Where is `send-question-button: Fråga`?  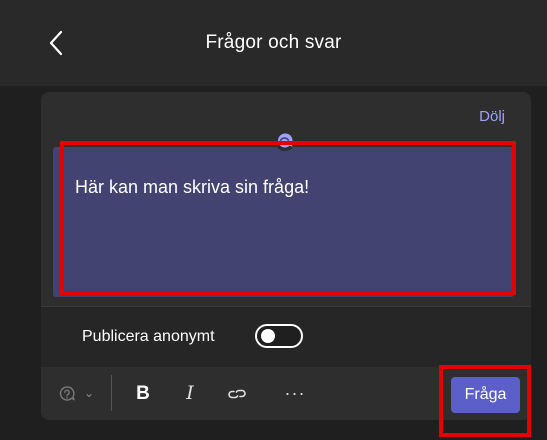
send-question-button: Fråga is located at coordinates (485, 395).